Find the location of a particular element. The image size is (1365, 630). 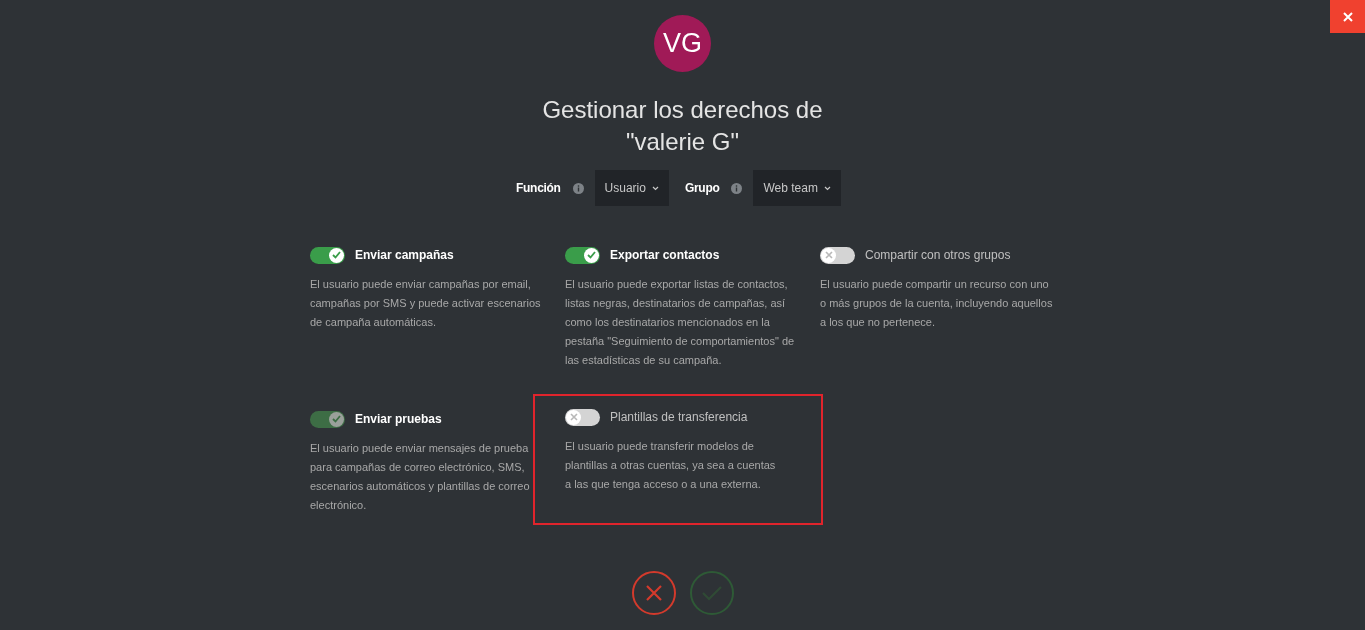

close-button is located at coordinates (1347, 16).